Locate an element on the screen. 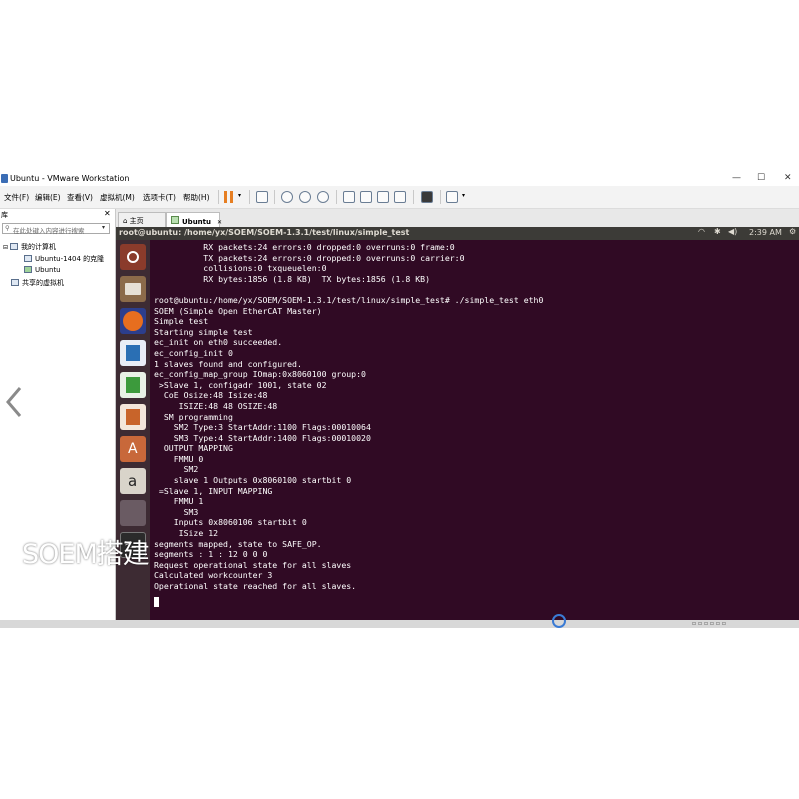 This screenshot has height=799, width=799. unity-icon is located at coordinates (400, 197).